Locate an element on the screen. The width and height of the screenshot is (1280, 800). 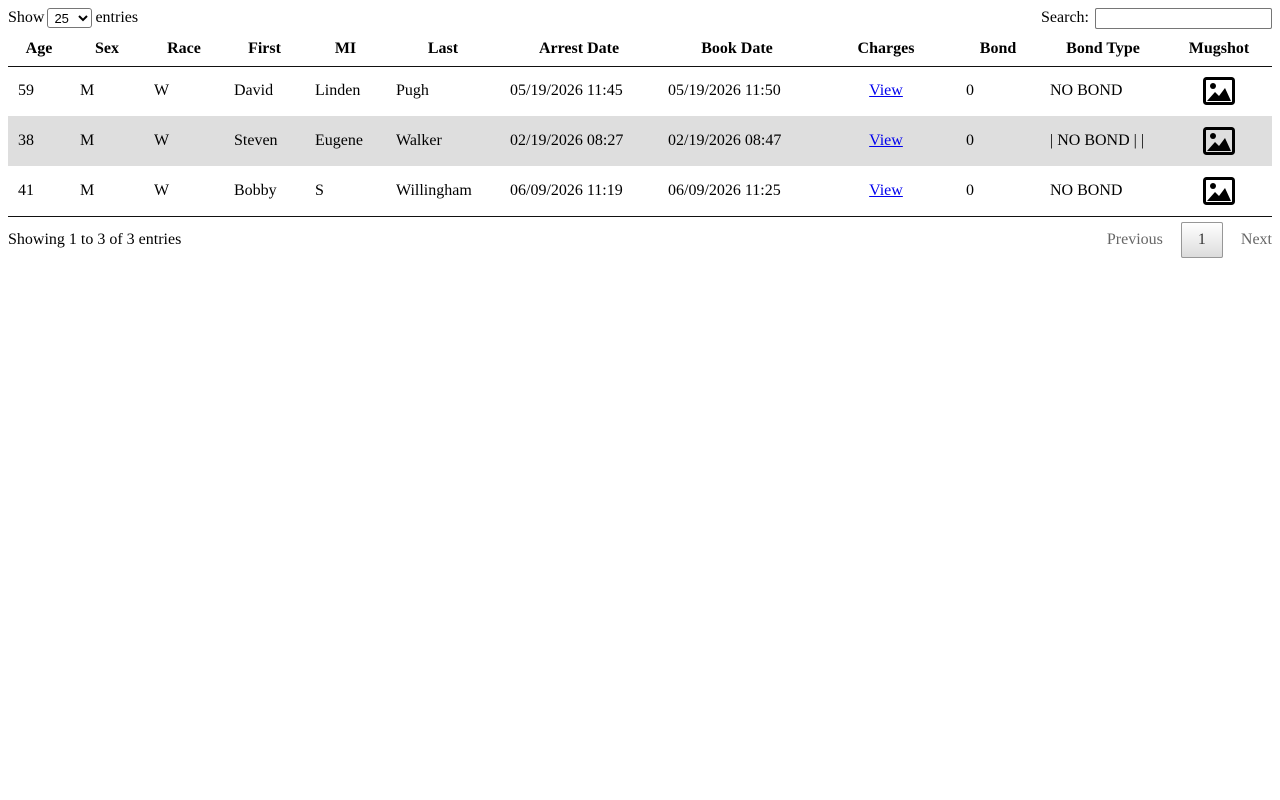
cell-last: Willingham is located at coordinates (443, 191).